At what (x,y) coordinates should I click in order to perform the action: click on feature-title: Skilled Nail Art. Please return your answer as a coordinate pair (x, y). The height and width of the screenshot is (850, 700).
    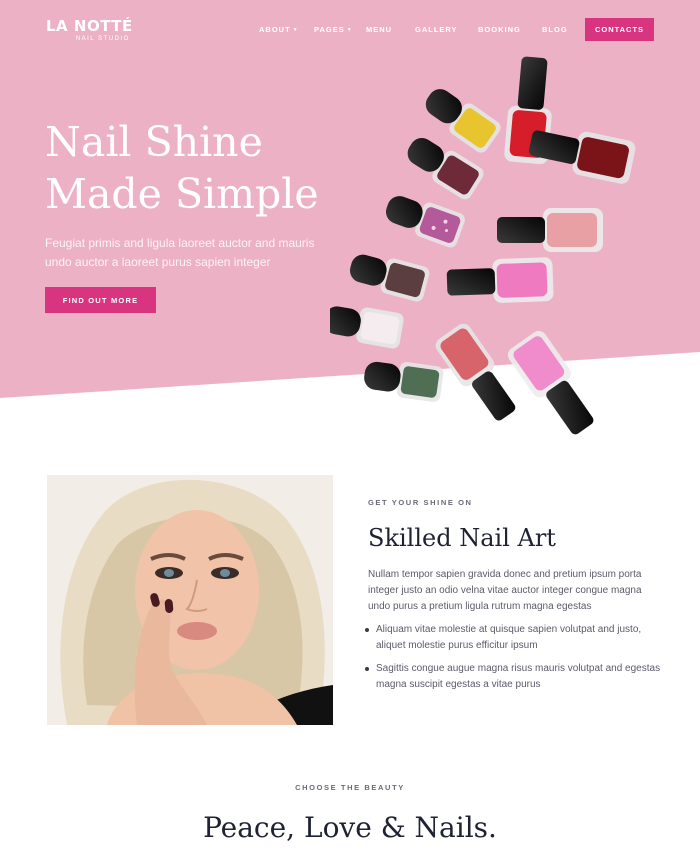
    Looking at the image, I should click on (462, 538).